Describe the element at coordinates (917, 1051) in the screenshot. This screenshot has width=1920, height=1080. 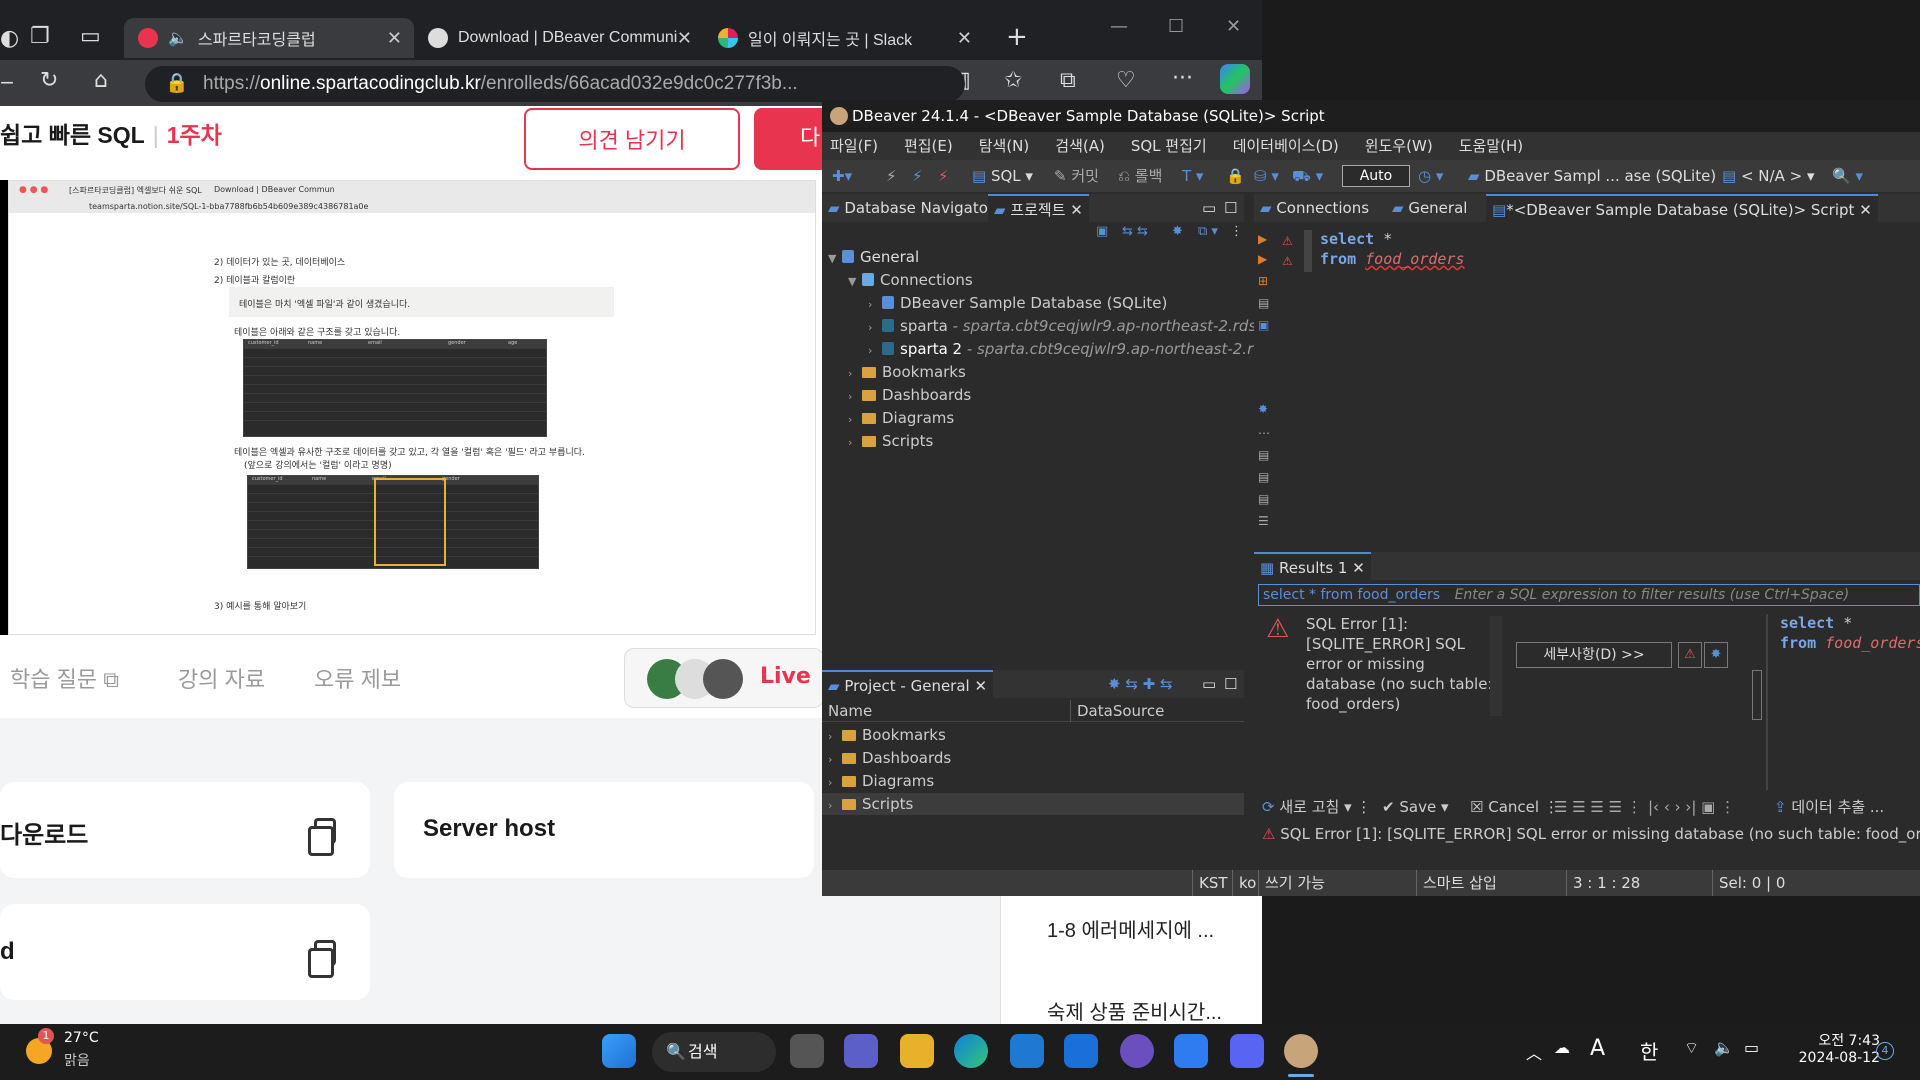
I see `file-explorer-icon` at that location.